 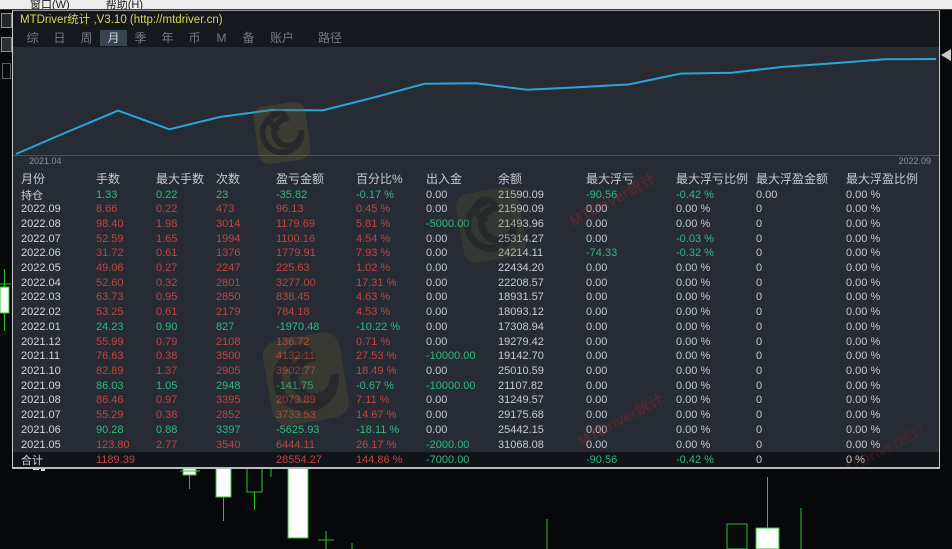 I want to click on table-header-cell: 最大浮盈比例, so click(x=888, y=178).